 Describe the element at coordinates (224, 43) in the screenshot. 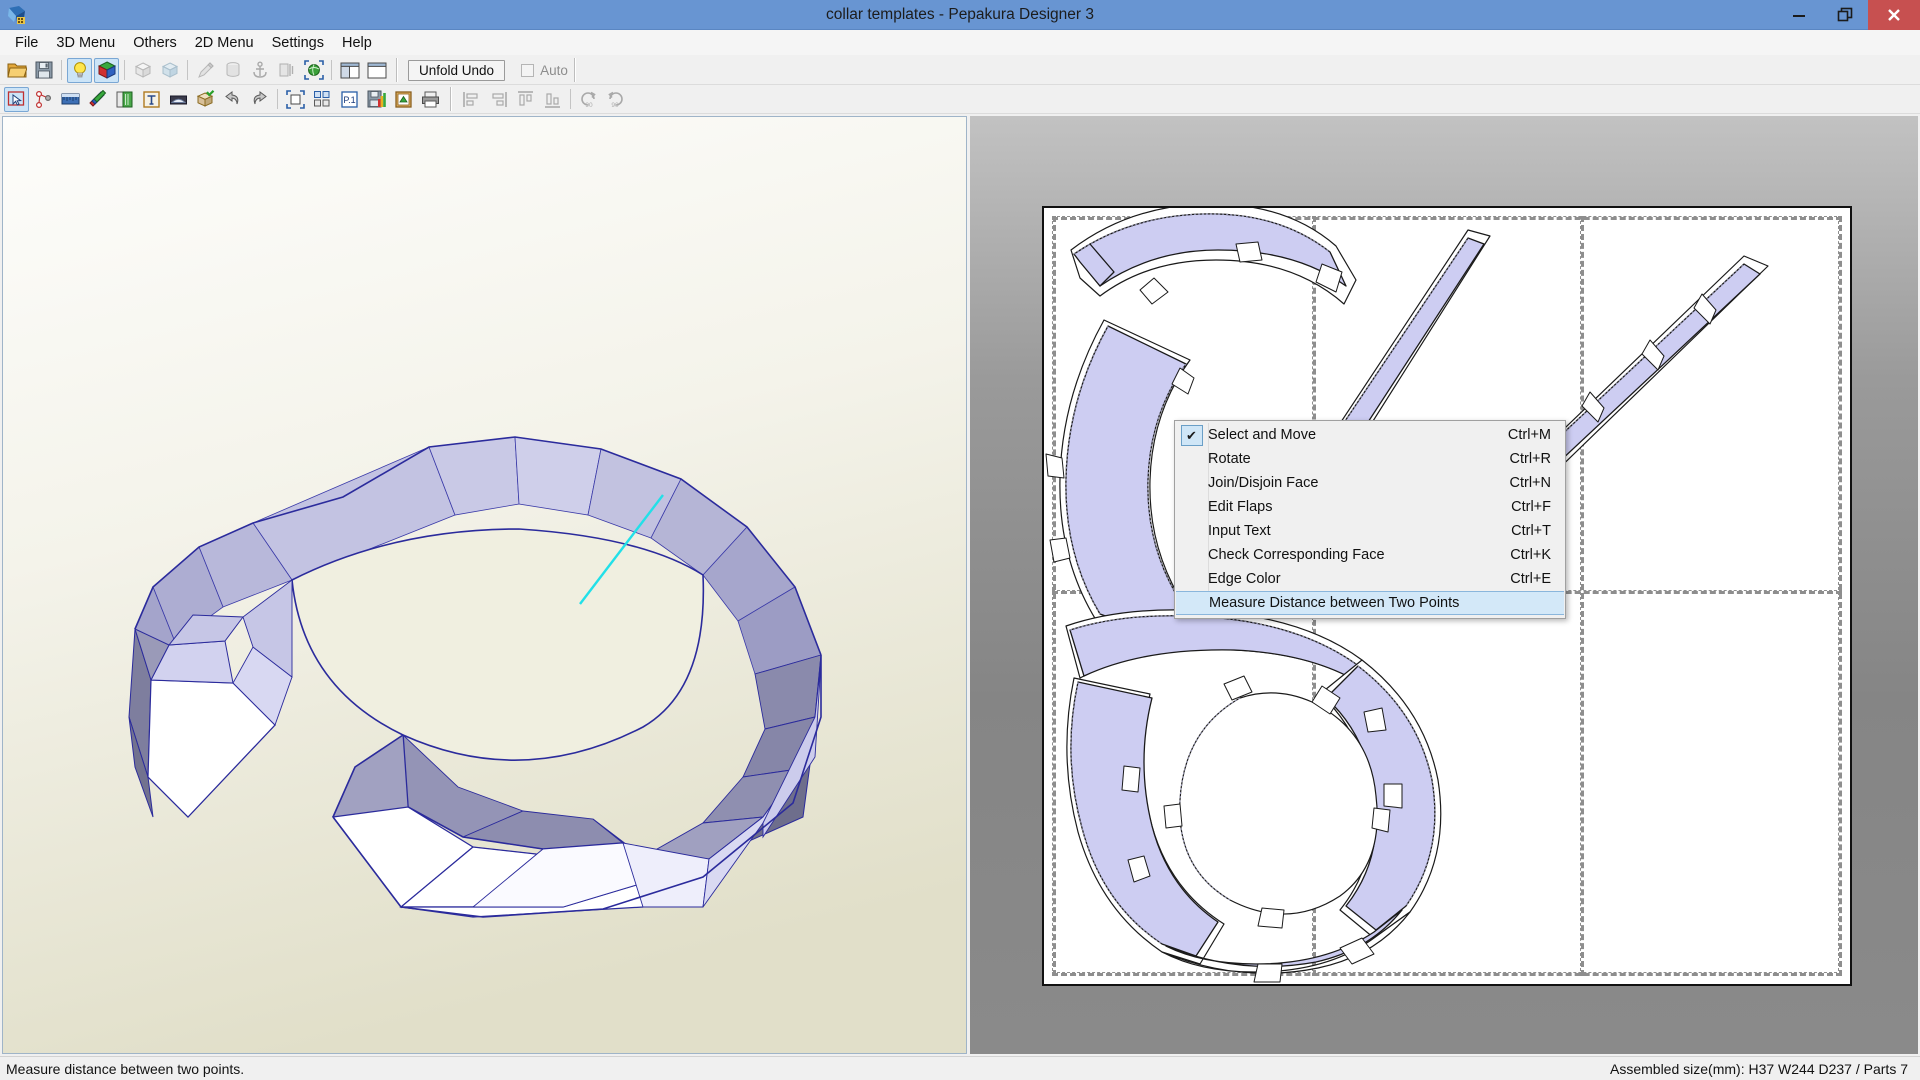

I see `menu-2d: 2D Menu` at that location.